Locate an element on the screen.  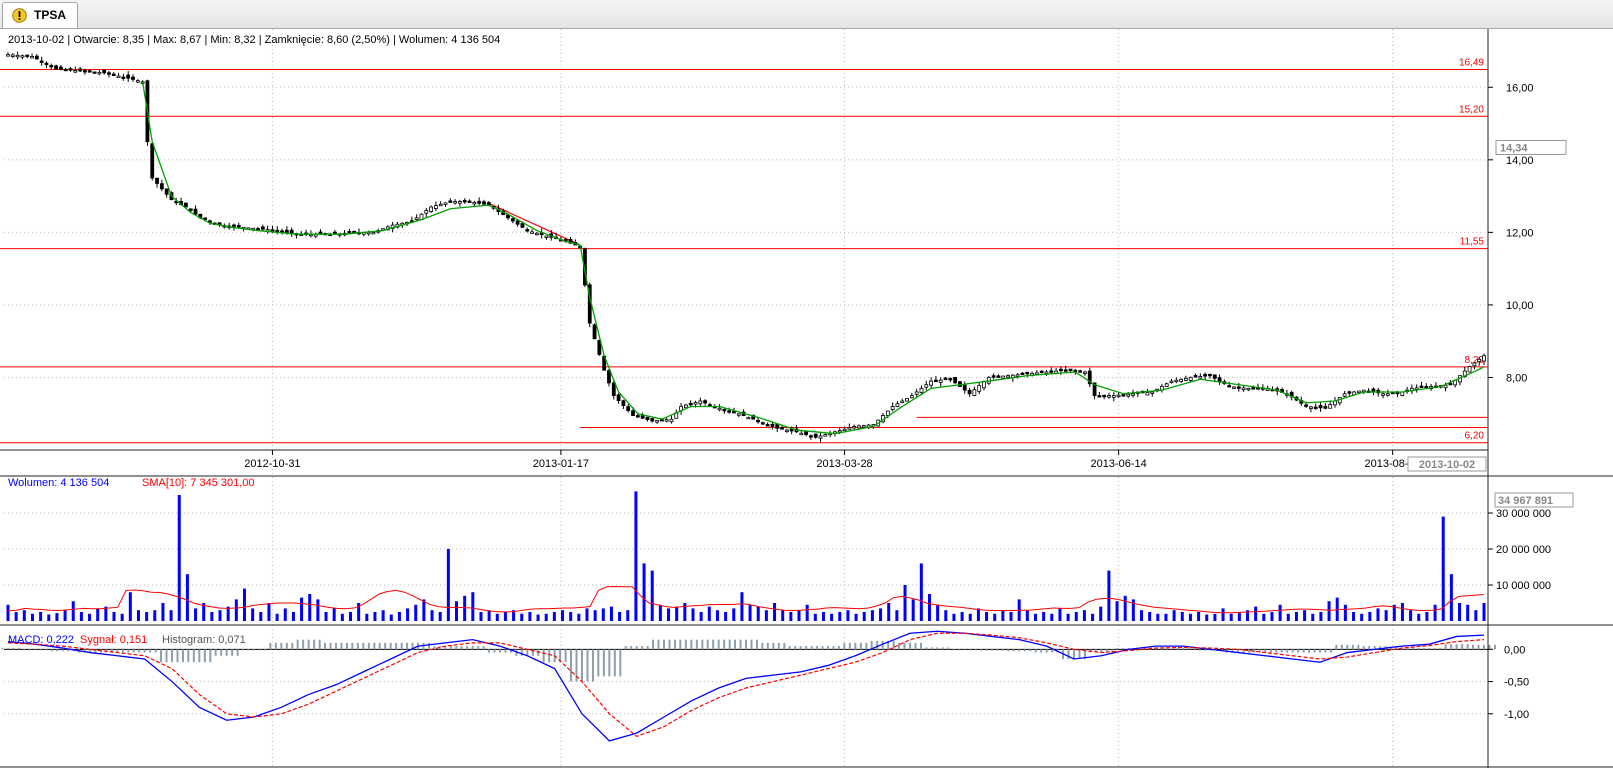
macd-tick-label: -0,50 is located at coordinates (1516, 683).